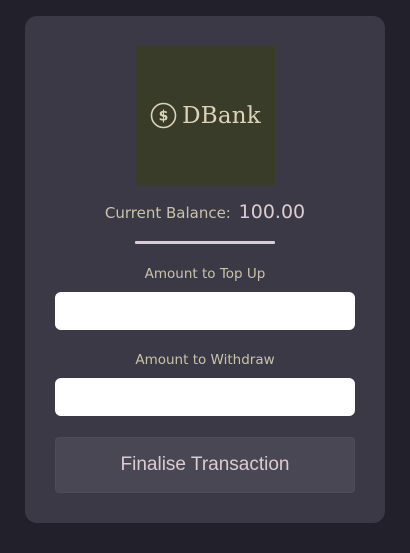  I want to click on logo: $ DBank, so click(205, 115).